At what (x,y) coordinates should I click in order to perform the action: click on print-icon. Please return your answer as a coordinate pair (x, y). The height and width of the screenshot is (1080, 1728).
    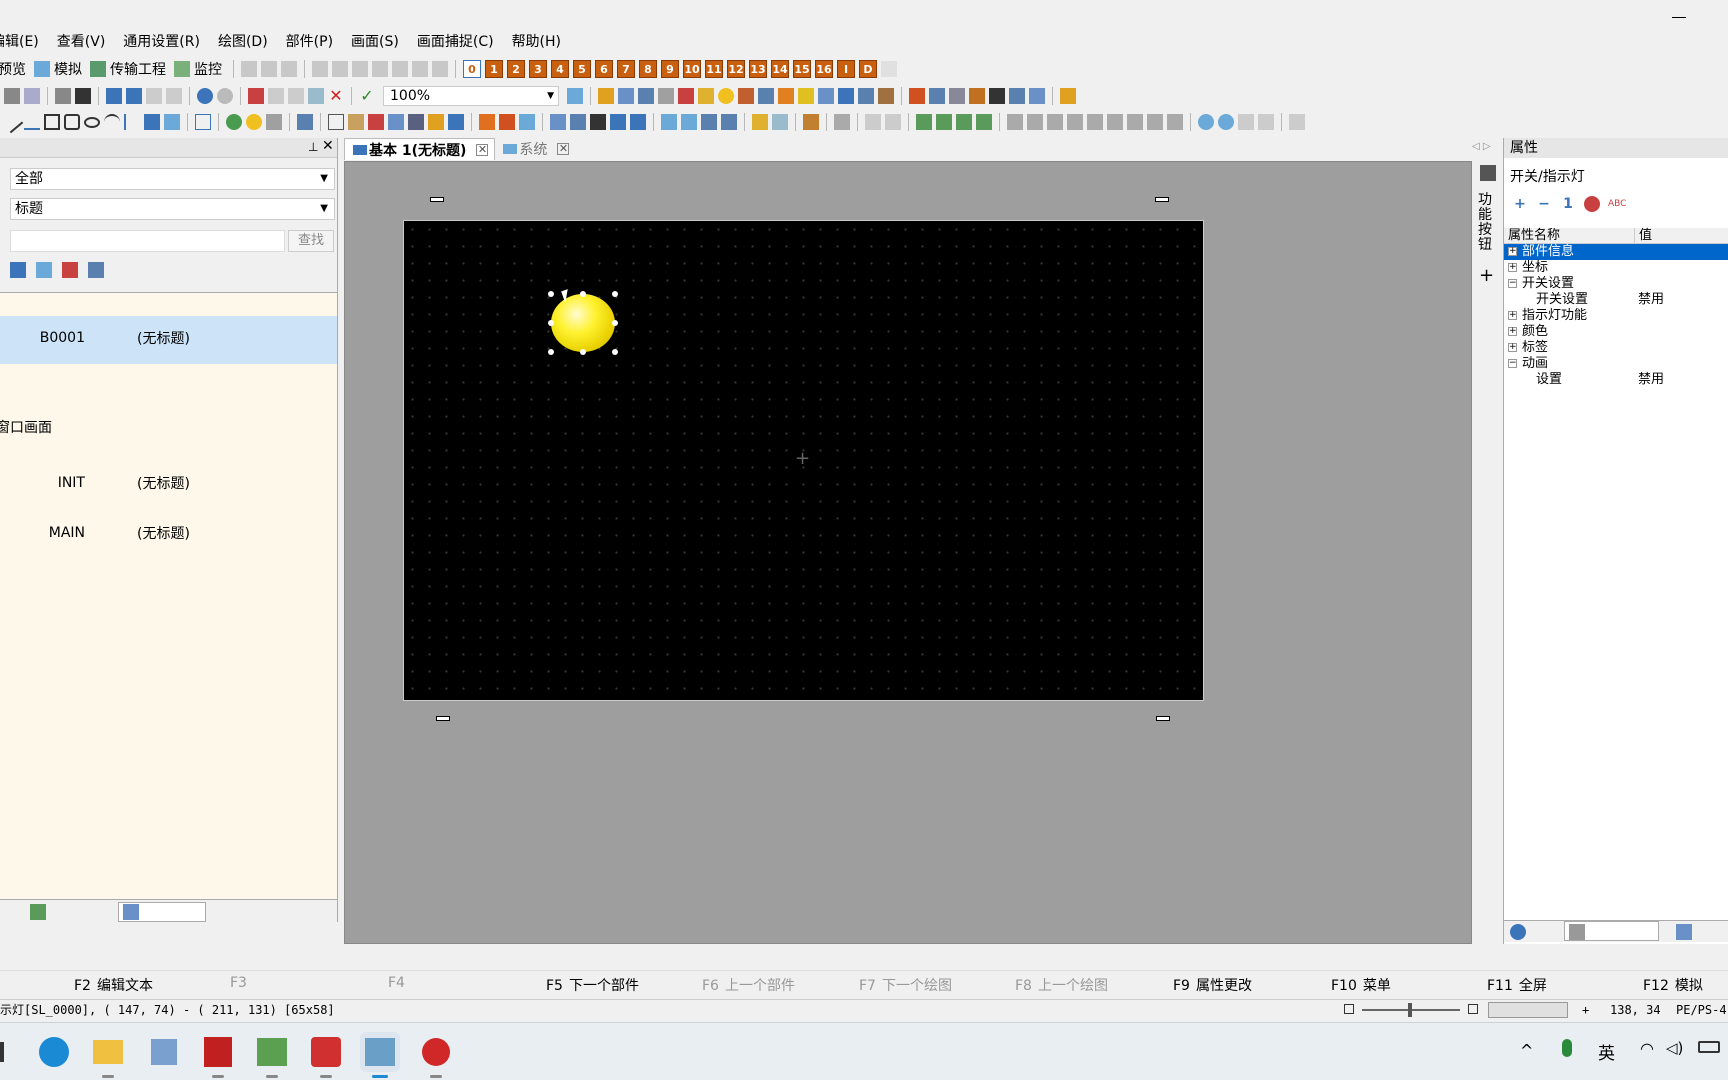
    Looking at the image, I should click on (12, 96).